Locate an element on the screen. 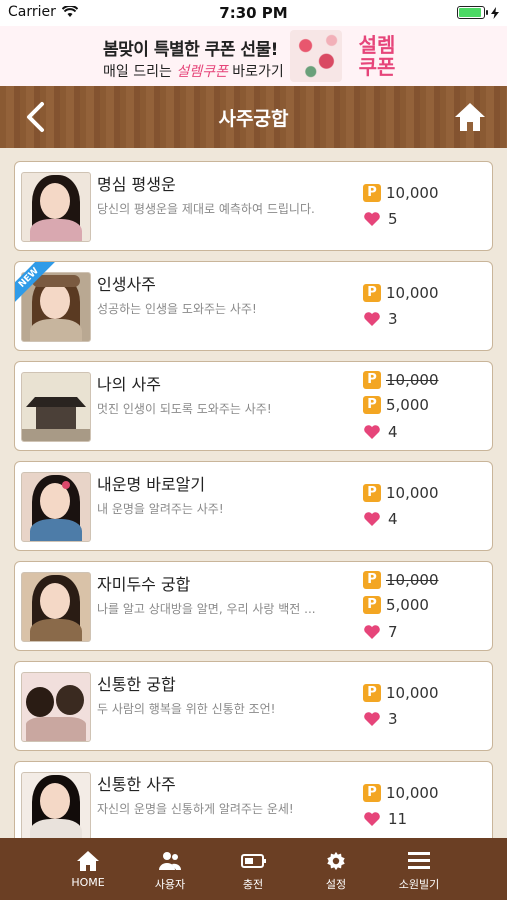  likes: 7 is located at coordinates (380, 632).